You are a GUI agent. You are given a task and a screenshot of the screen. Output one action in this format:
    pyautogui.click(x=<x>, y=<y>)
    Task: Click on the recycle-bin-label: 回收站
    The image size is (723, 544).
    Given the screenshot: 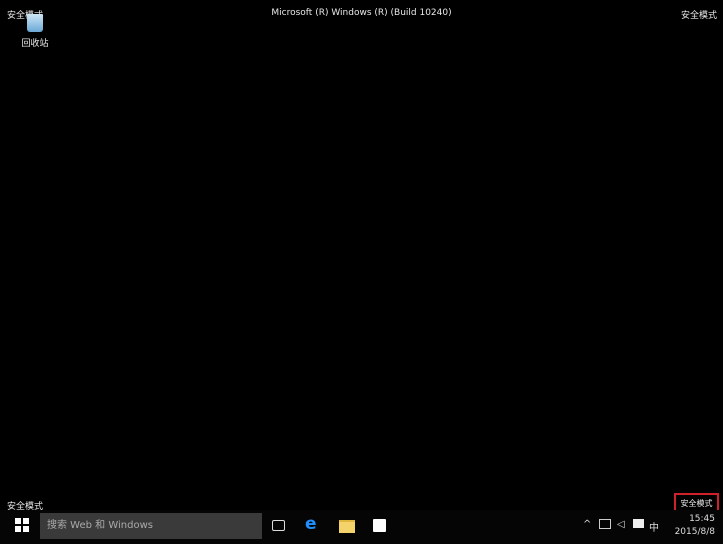 What is the action you would take?
    pyautogui.click(x=35, y=44)
    